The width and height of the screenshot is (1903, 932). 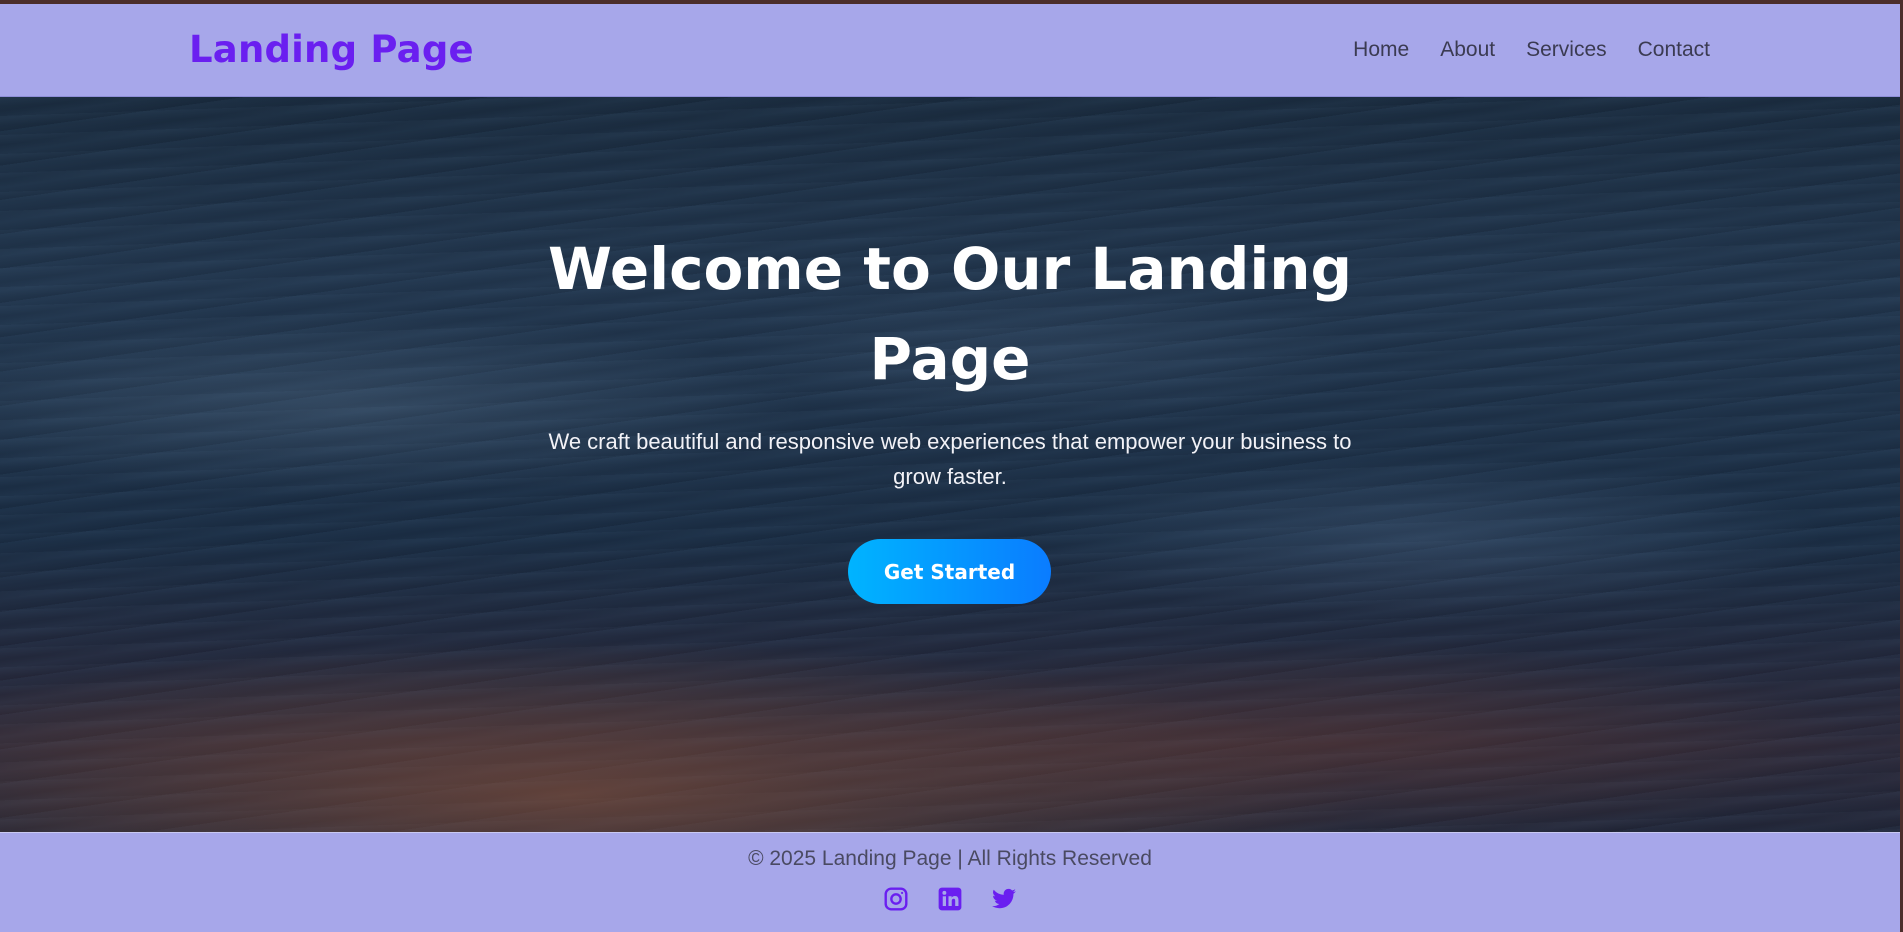 I want to click on get-started-button: Get Started, so click(x=949, y=571).